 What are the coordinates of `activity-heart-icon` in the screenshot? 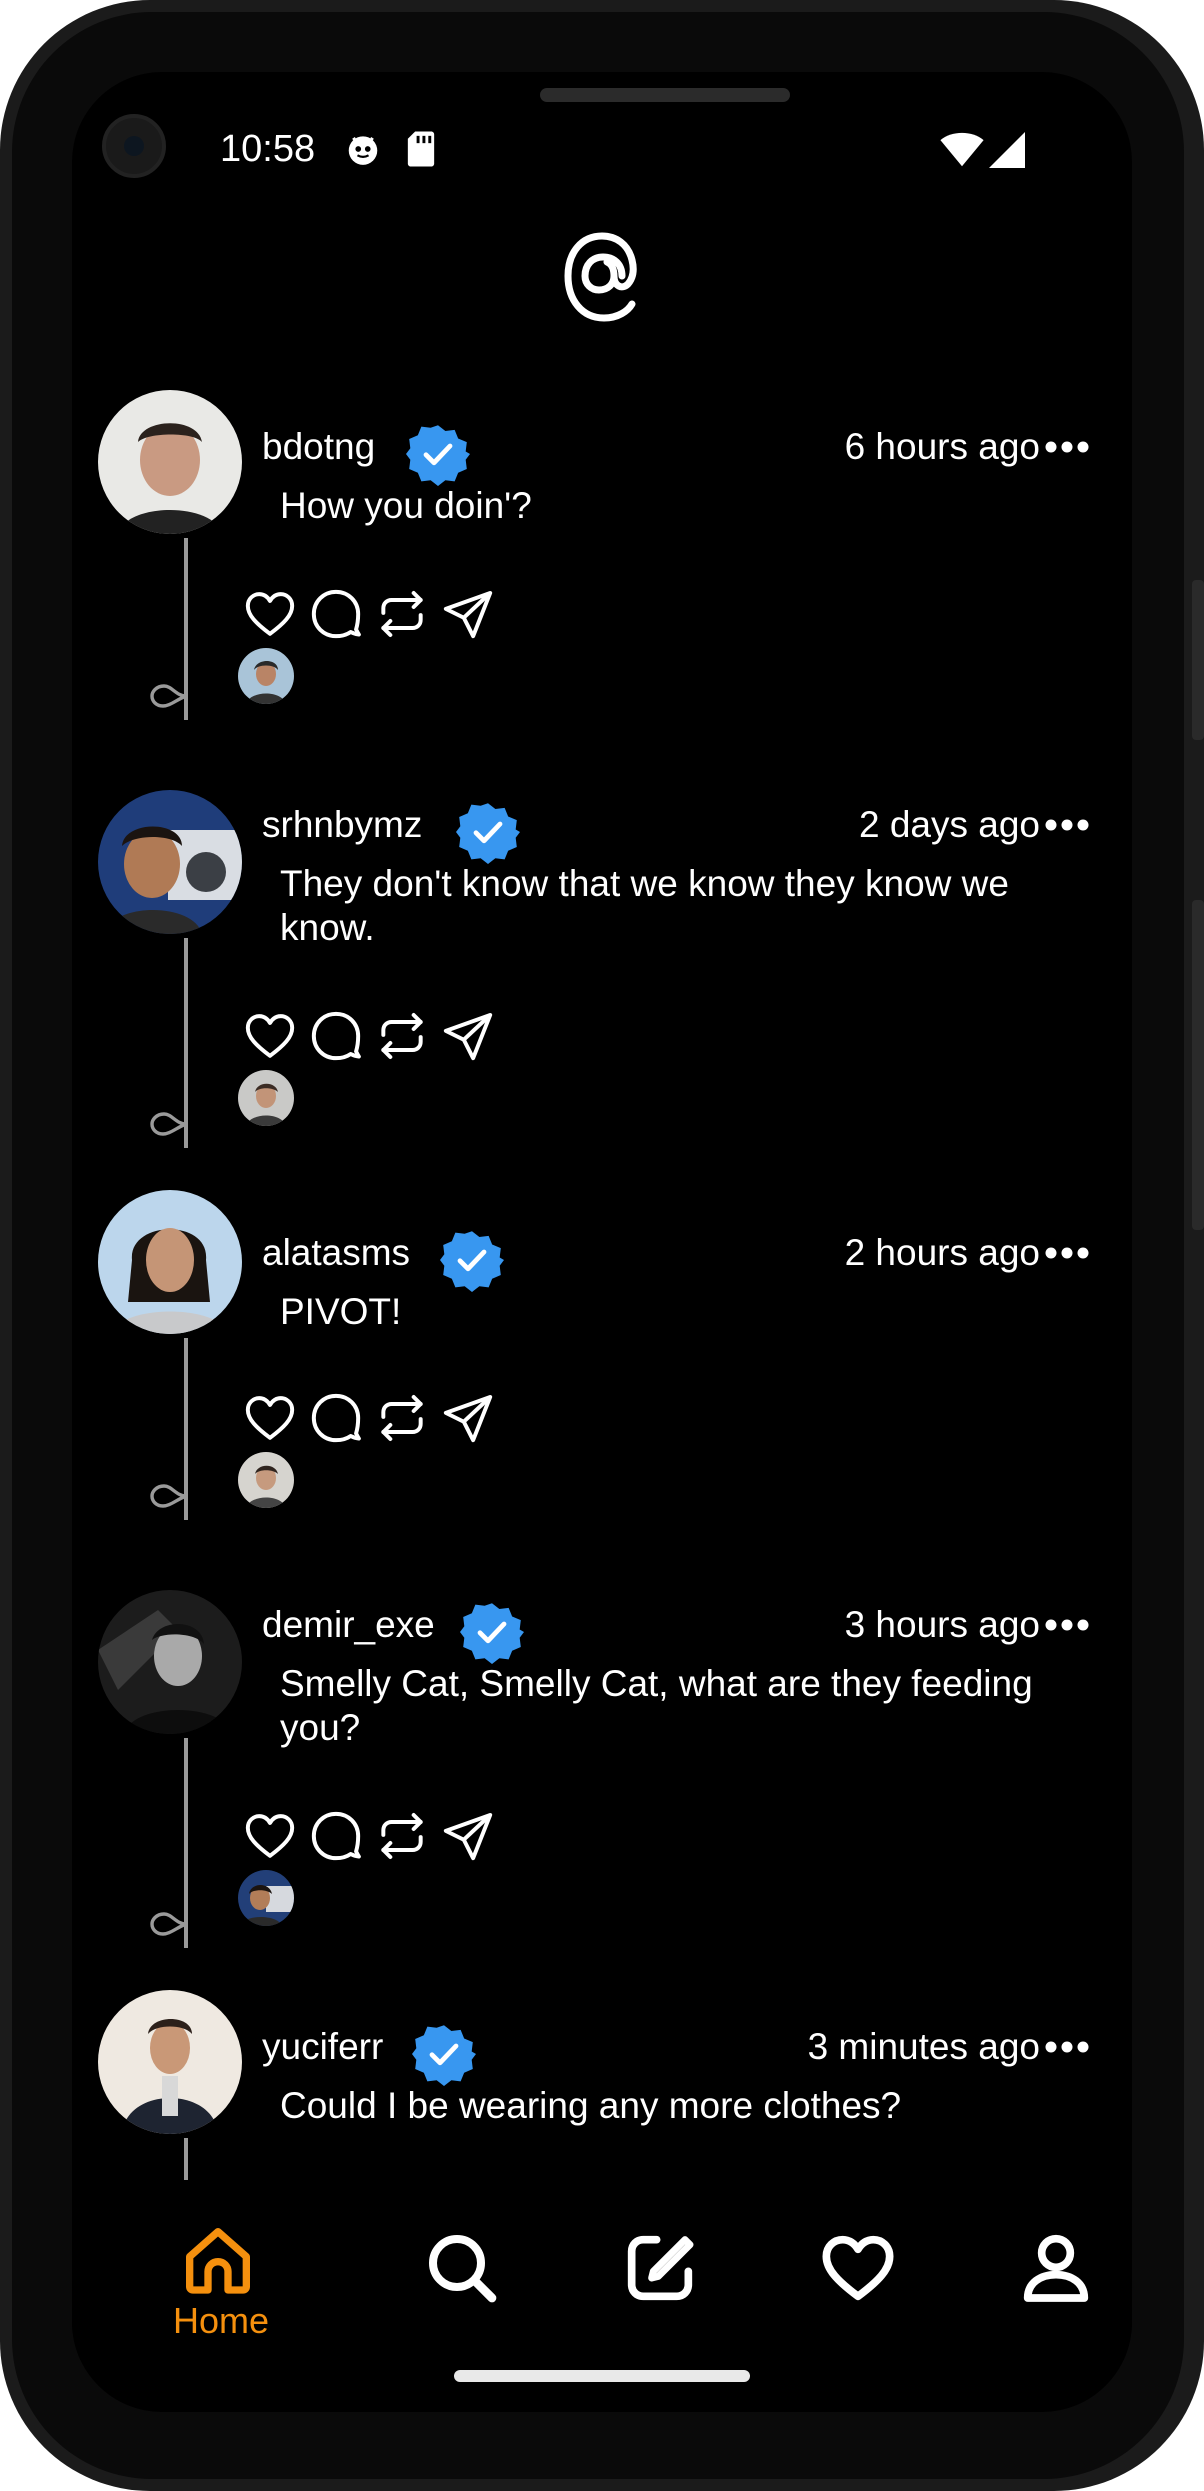 It's located at (858, 2268).